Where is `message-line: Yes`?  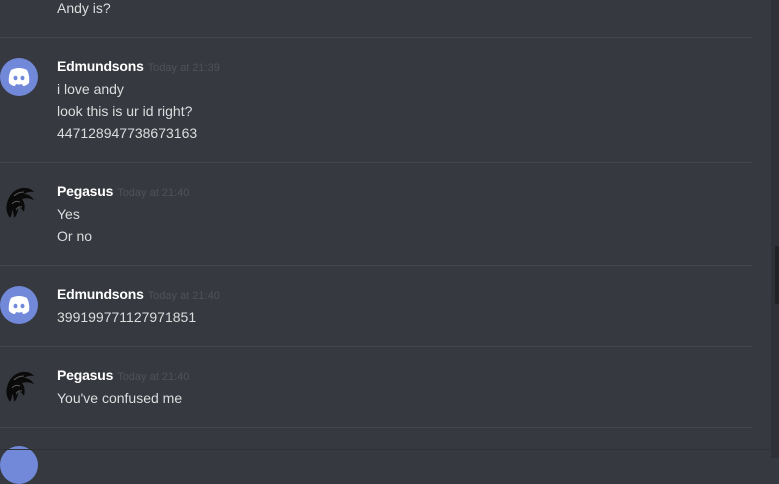
message-line: Yes is located at coordinates (68, 214).